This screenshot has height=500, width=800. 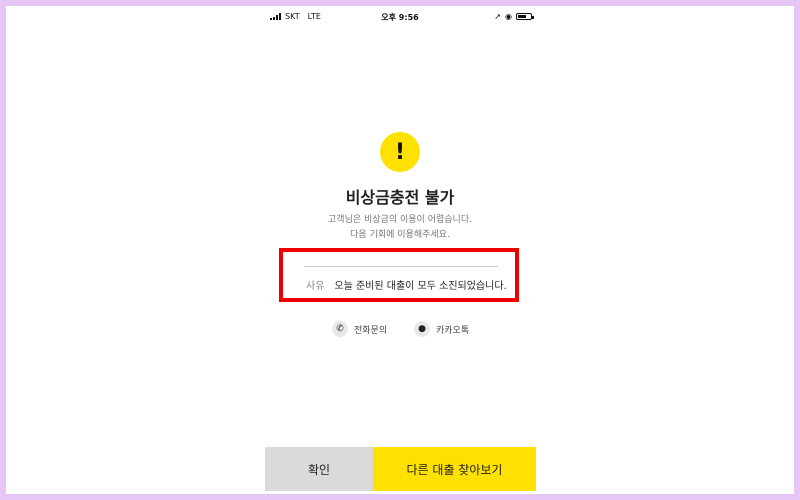 I want to click on battery-icon, so click(x=525, y=16).